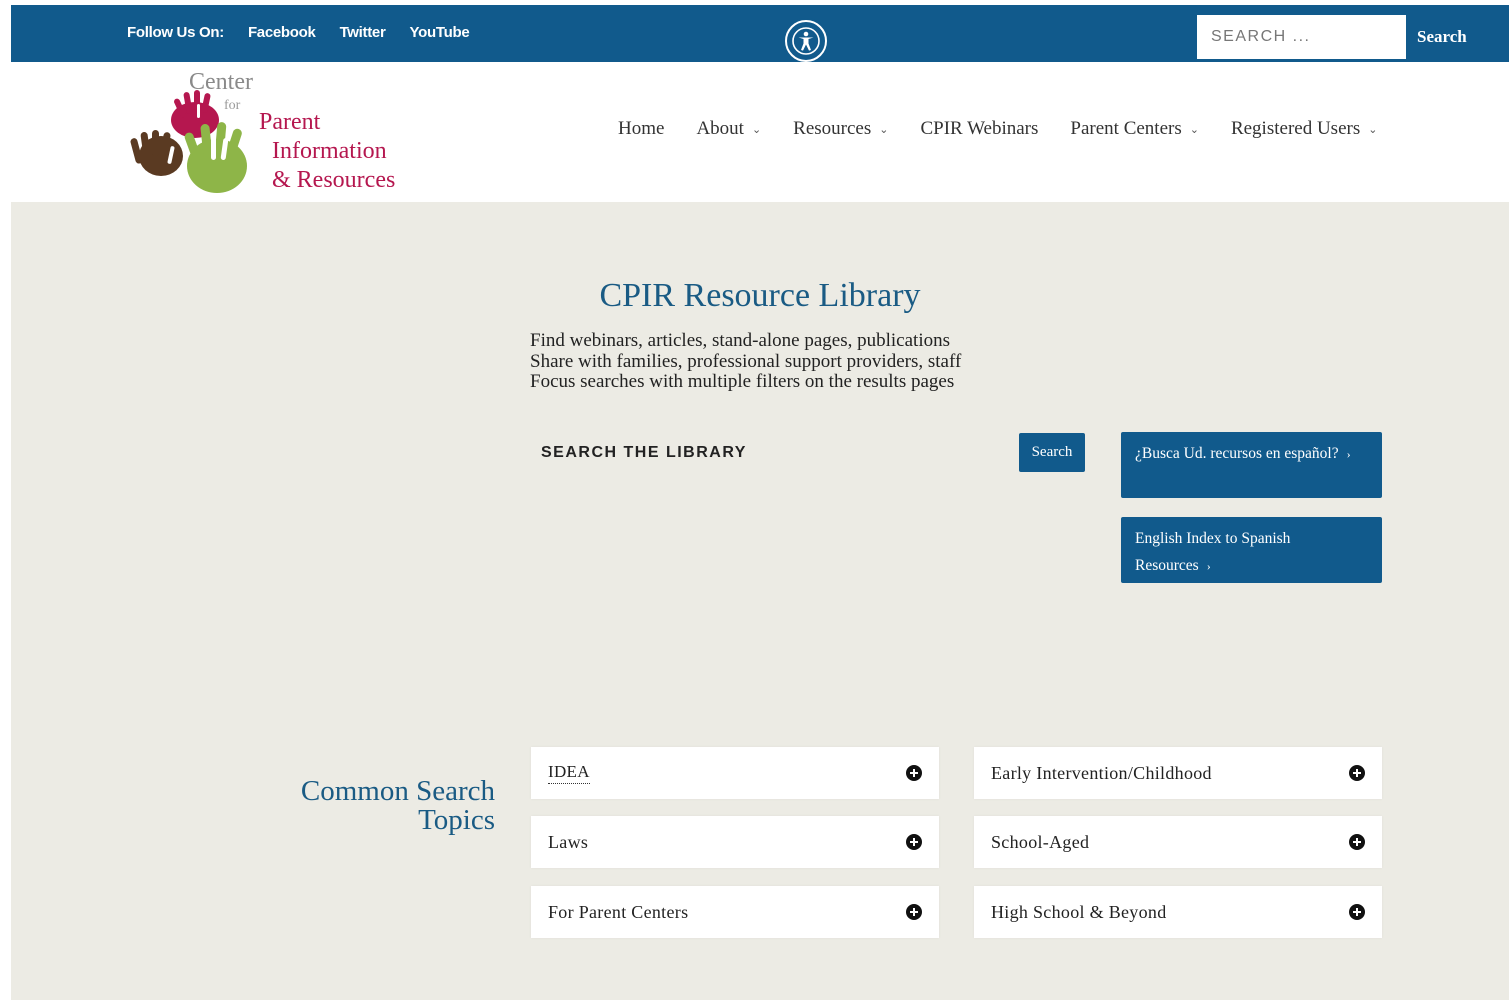 The image size is (1509, 1000). What do you see at coordinates (1442, 37) in the screenshot?
I see `site-search-button: Search` at bounding box center [1442, 37].